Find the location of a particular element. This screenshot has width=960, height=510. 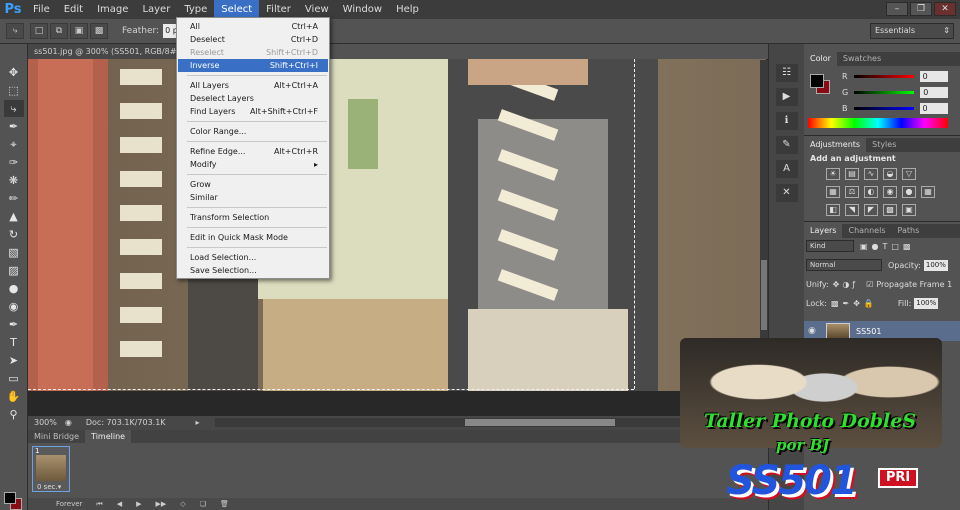

subtract-selection-icon: ▣ is located at coordinates (79, 31).